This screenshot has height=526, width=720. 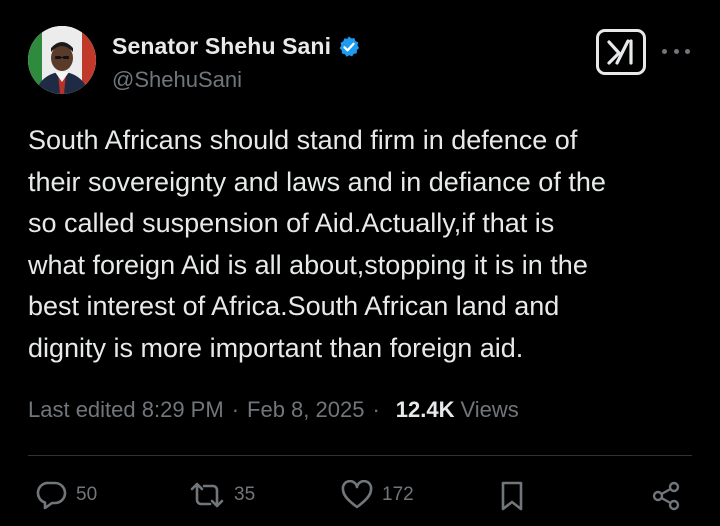 What do you see at coordinates (489, 409) in the screenshot?
I see `views-label: Views` at bounding box center [489, 409].